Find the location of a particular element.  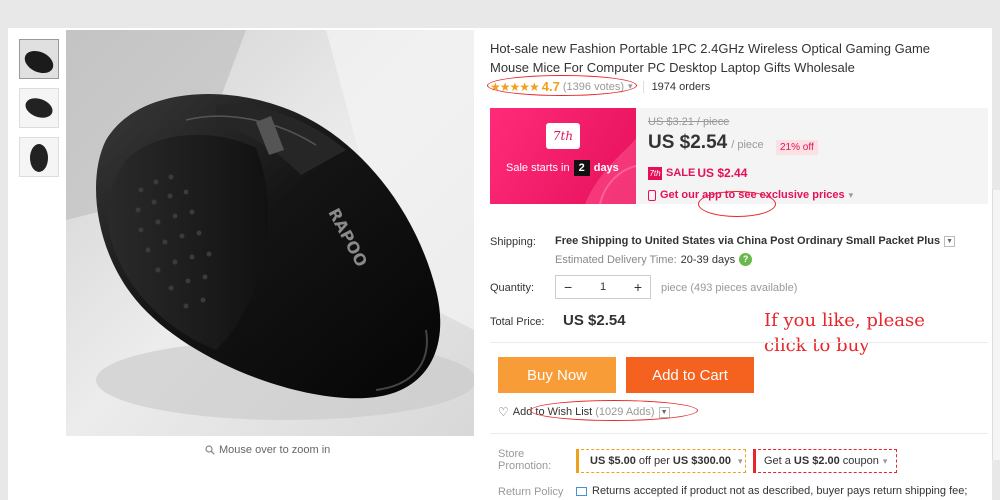

sale-label: SALE is located at coordinates (681, 173).